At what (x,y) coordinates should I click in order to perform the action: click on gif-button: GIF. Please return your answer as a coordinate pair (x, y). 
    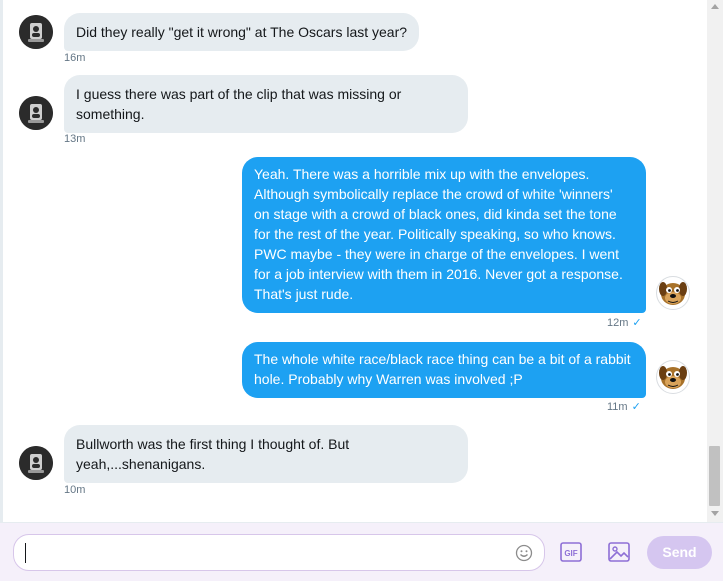
    Looking at the image, I should click on (571, 552).